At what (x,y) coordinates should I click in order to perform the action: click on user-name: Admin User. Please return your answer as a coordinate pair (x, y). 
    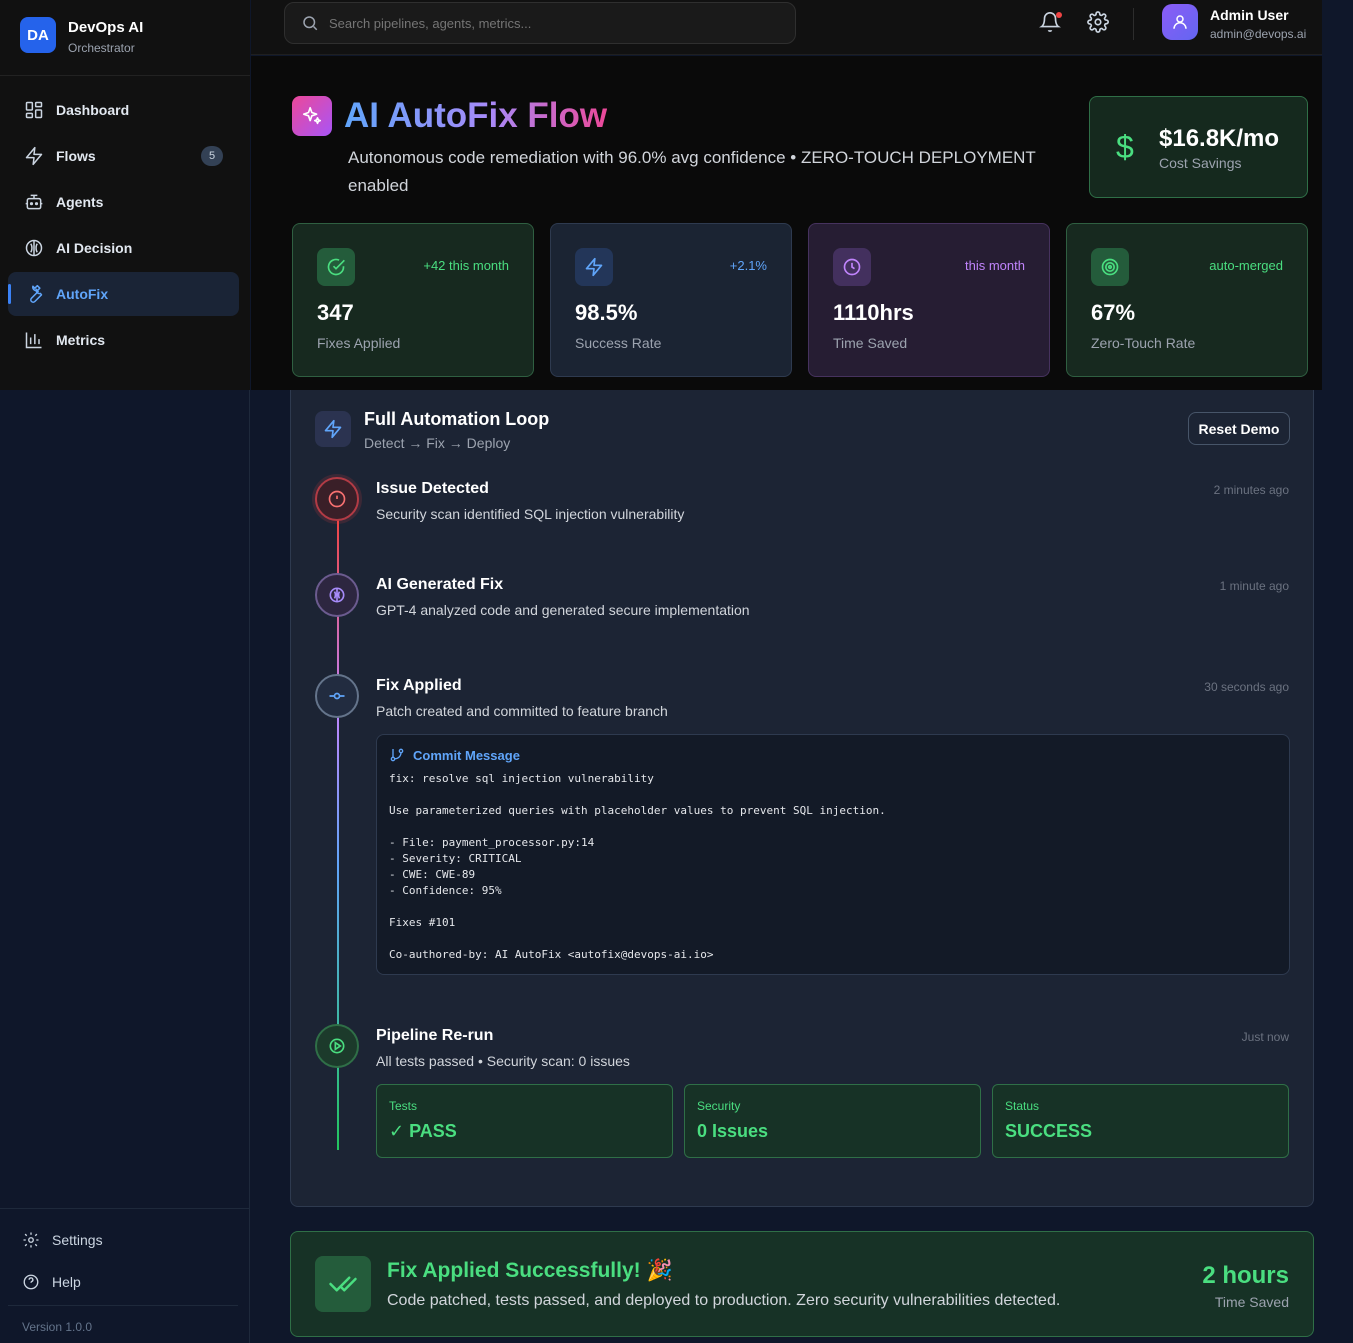
    Looking at the image, I should click on (1249, 15).